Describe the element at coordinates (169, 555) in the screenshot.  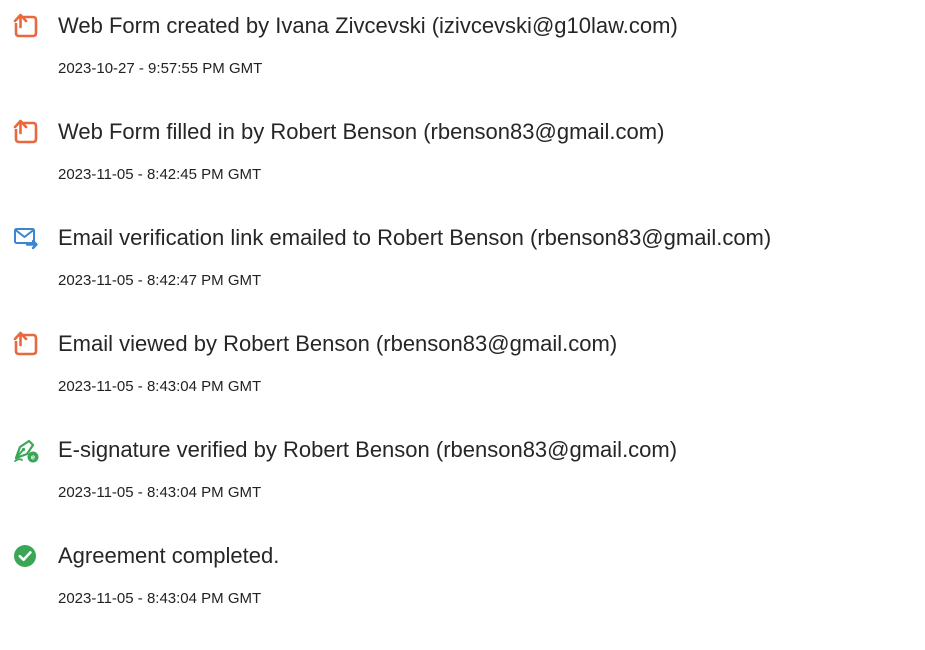
I see `event-title: Agreement completed.` at that location.